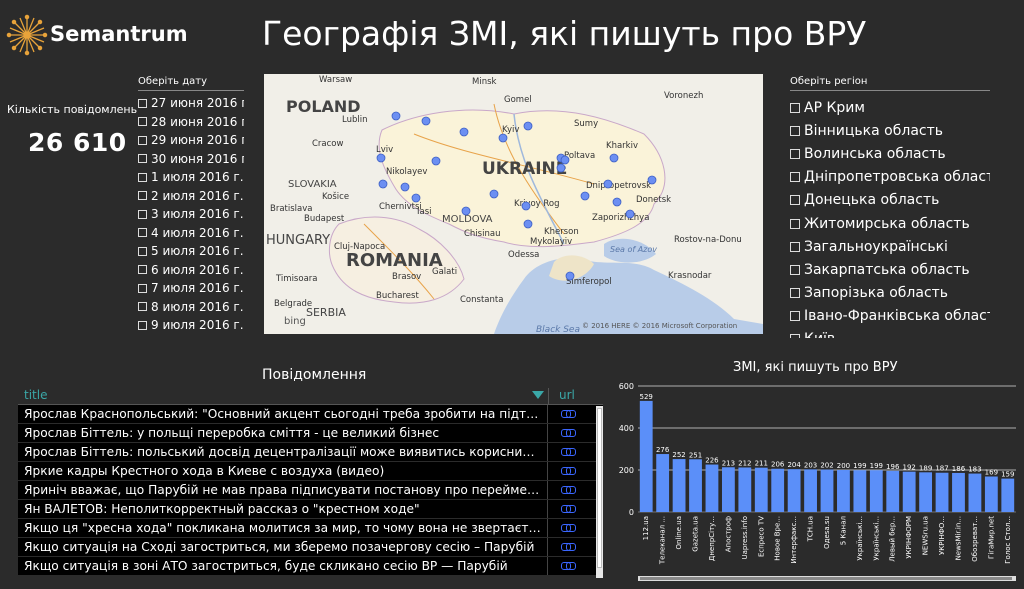 The image size is (1024, 589). I want to click on region-option: Вінницька область, so click(890, 130).